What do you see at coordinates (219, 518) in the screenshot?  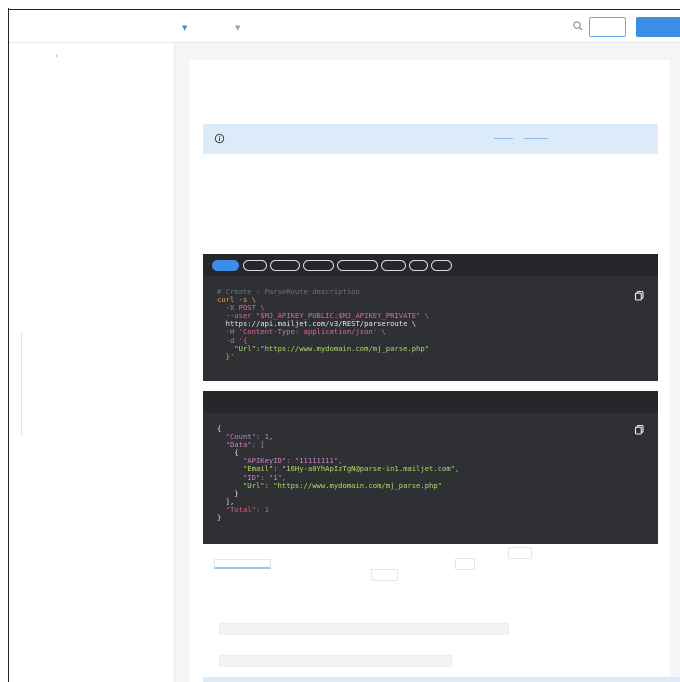 I see `code-line: }` at bounding box center [219, 518].